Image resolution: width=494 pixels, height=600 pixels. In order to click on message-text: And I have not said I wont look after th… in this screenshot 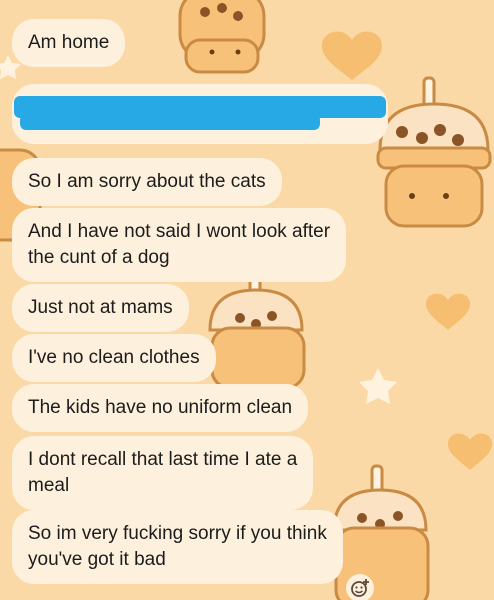, I will do `click(179, 244)`.